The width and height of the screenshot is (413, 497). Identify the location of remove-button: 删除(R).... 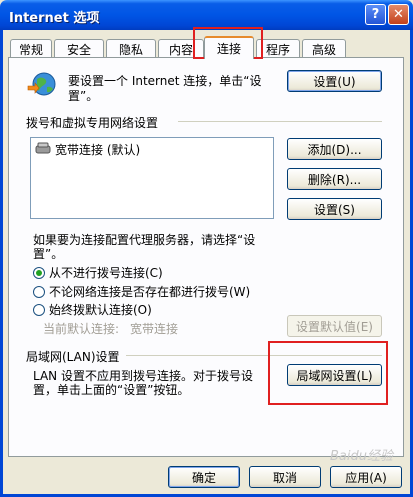
(334, 179).